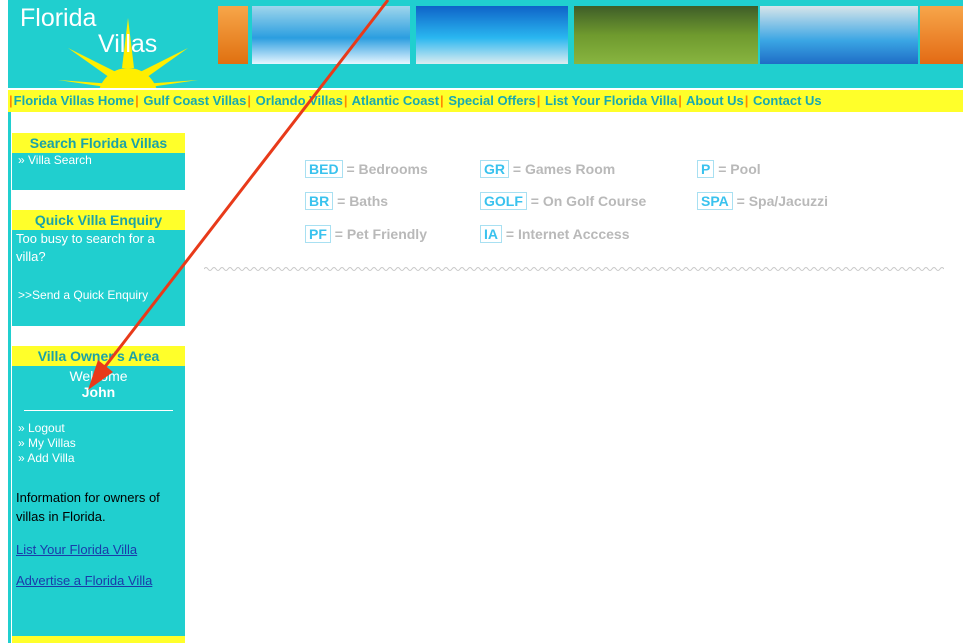 The image size is (963, 643). Describe the element at coordinates (194, 100) in the screenshot. I see `nav-gulf-coast: Gulf Coast Villas` at that location.